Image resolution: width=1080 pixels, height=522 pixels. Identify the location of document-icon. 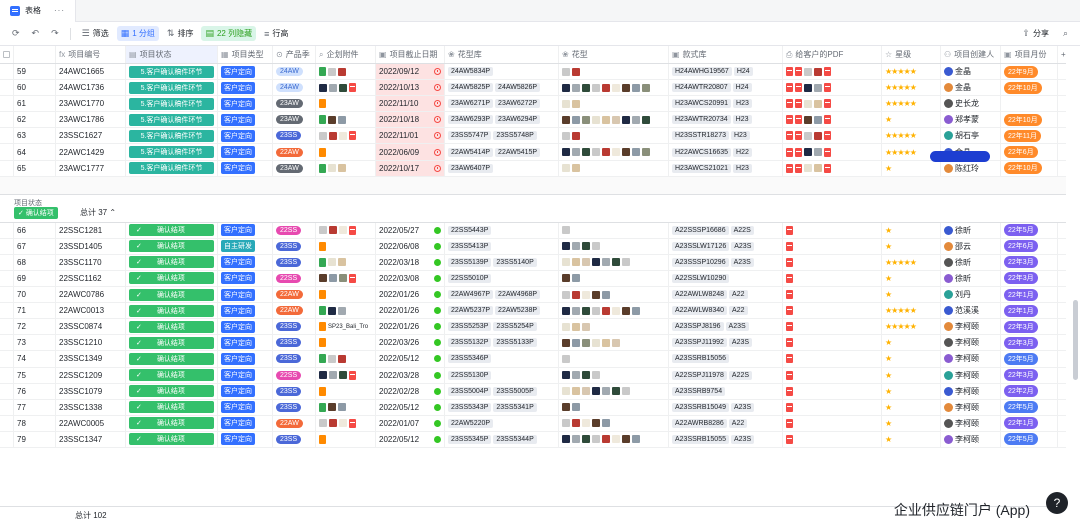
(322, 391).